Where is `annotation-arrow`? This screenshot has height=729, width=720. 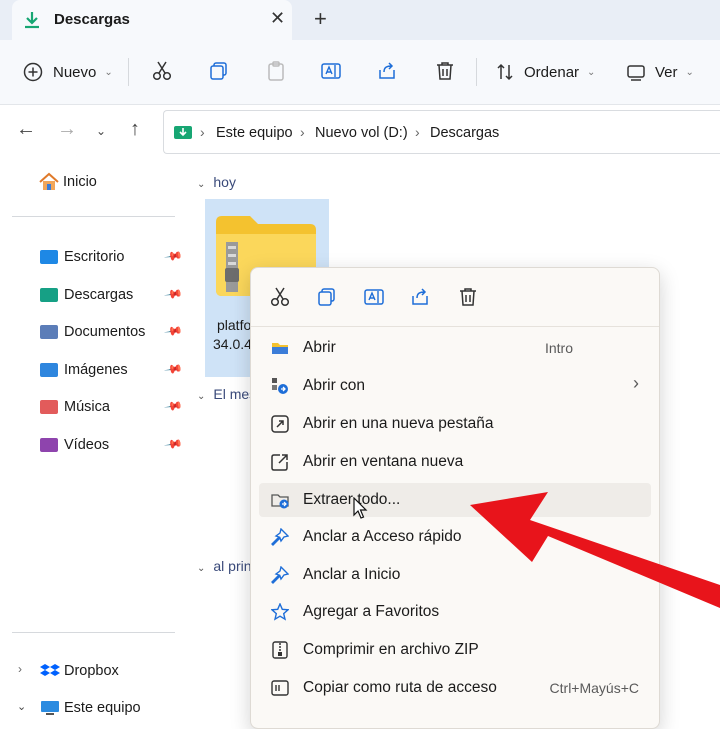 annotation-arrow is located at coordinates (595, 550).